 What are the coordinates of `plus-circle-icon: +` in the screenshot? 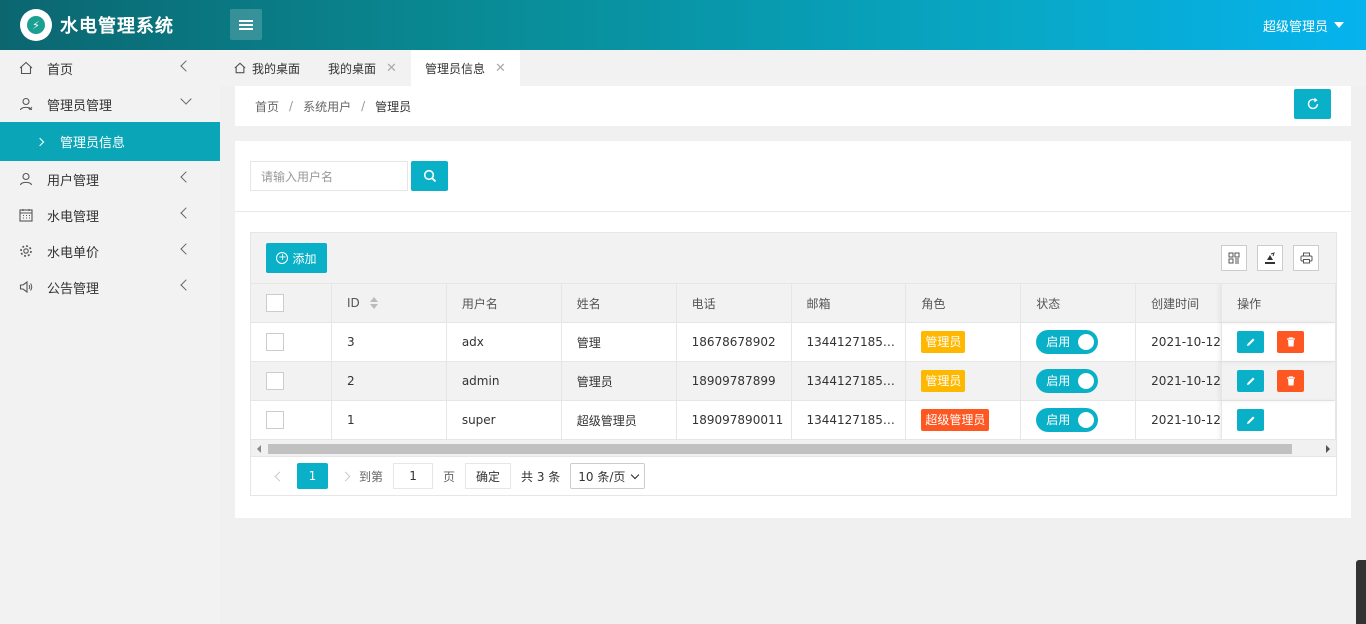 It's located at (282, 258).